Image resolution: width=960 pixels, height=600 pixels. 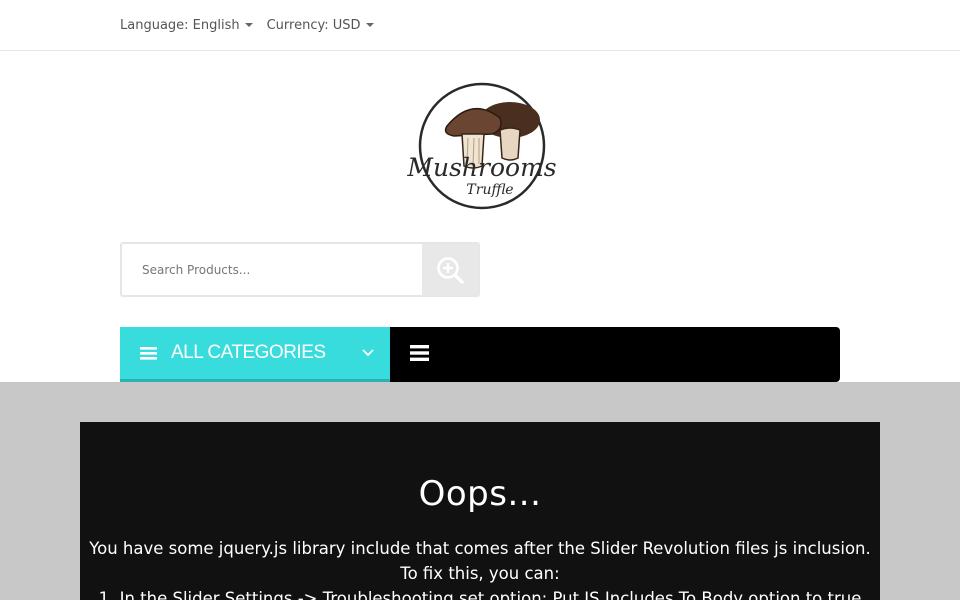 What do you see at coordinates (272, 269) in the screenshot?
I see `search-input` at bounding box center [272, 269].